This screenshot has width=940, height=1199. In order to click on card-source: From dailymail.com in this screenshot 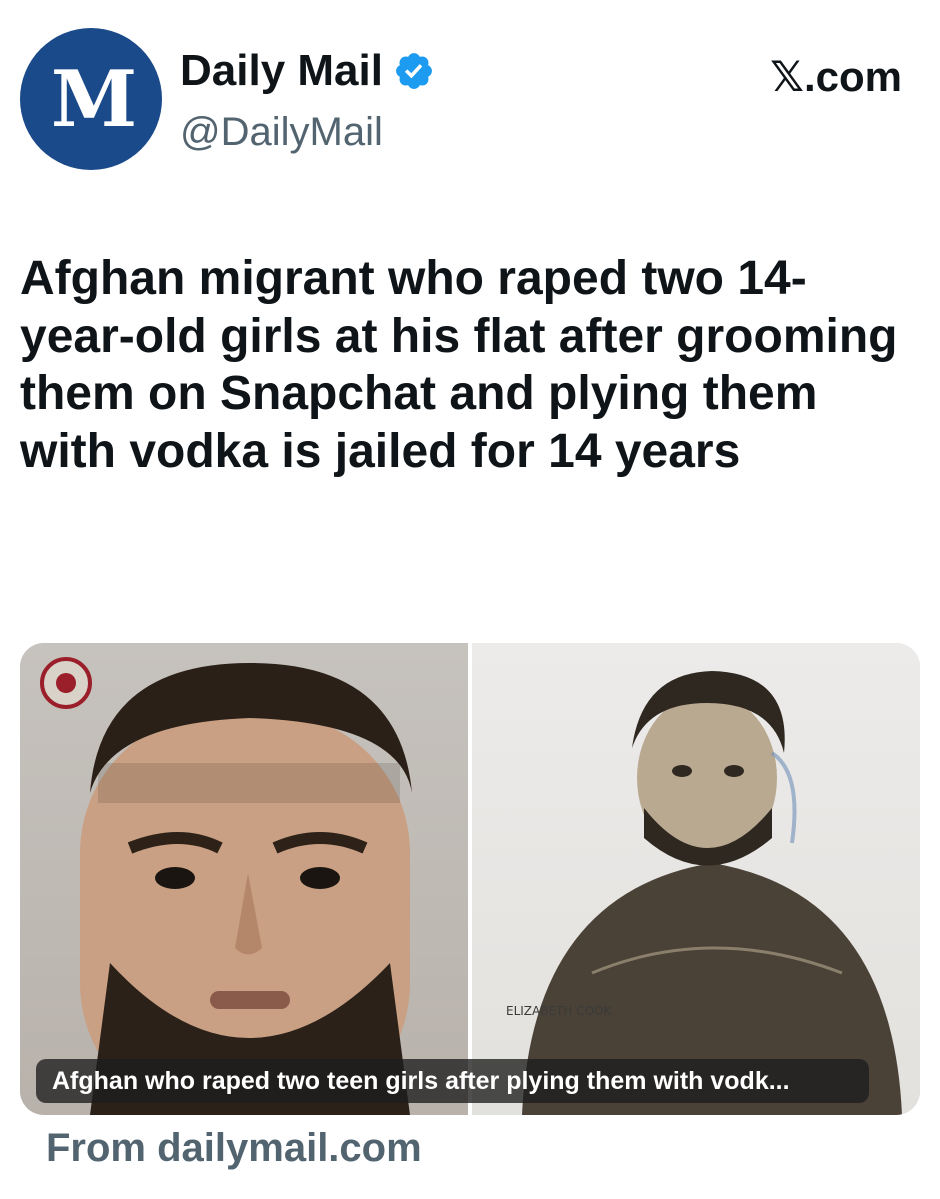, I will do `click(234, 1148)`.